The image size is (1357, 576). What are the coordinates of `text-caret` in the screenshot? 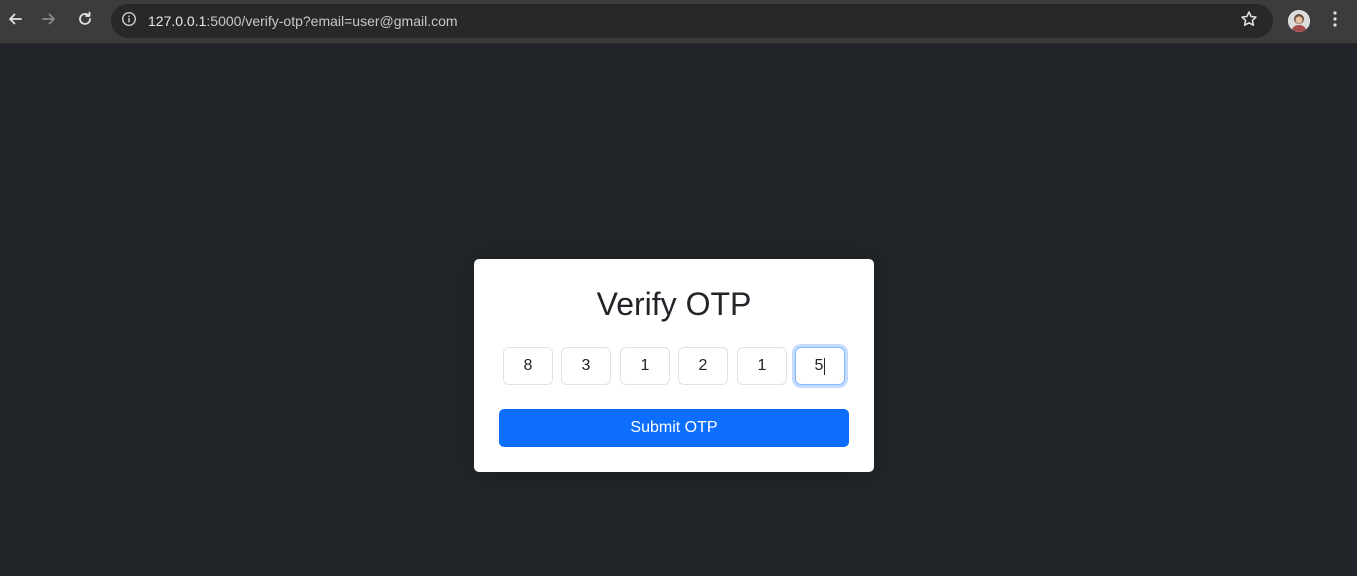 It's located at (825, 366).